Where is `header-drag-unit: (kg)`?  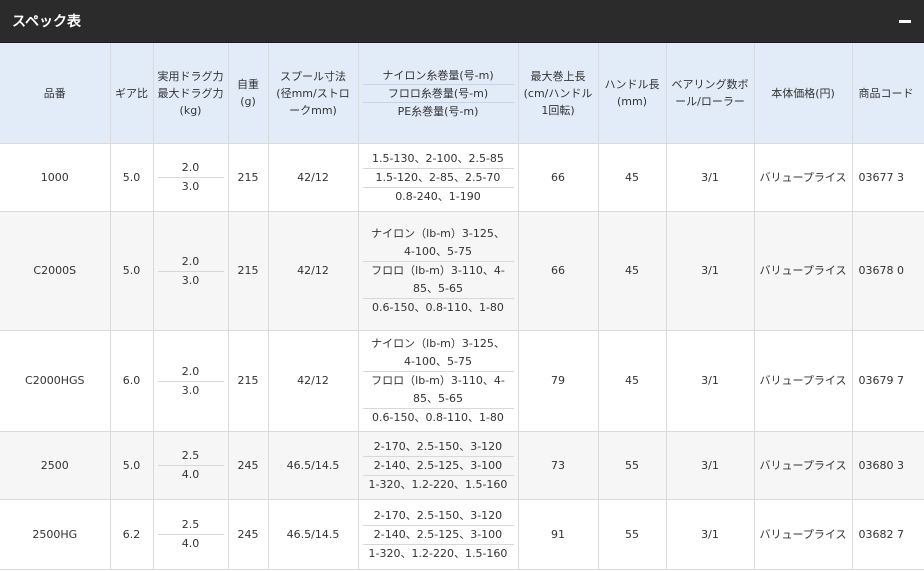 header-drag-unit: (kg) is located at coordinates (190, 110).